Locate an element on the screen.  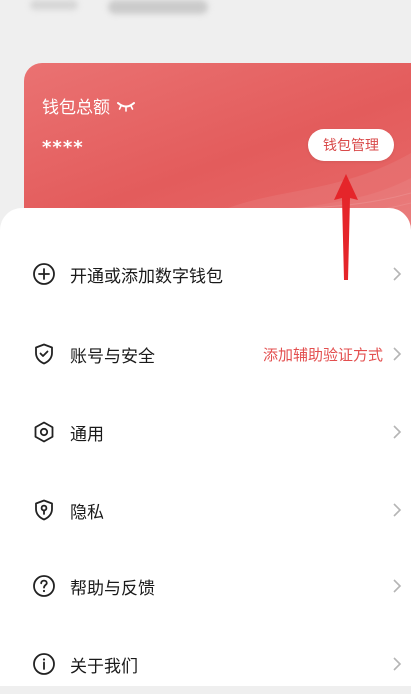
wallet-manage-button: 钱包管理 is located at coordinates (351, 145).